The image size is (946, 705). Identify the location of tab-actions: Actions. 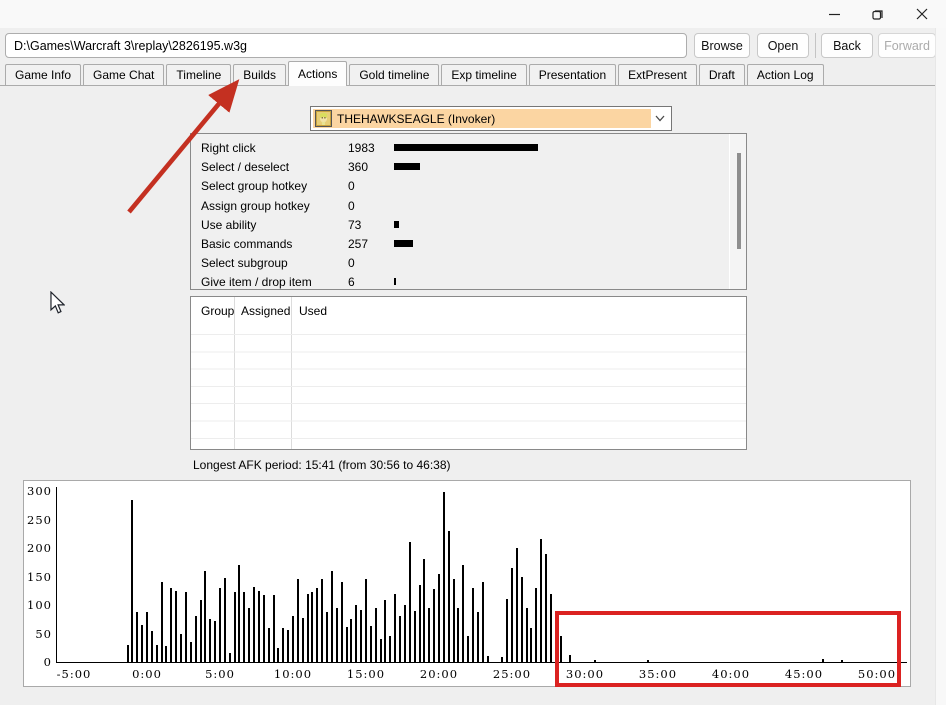
(317, 73).